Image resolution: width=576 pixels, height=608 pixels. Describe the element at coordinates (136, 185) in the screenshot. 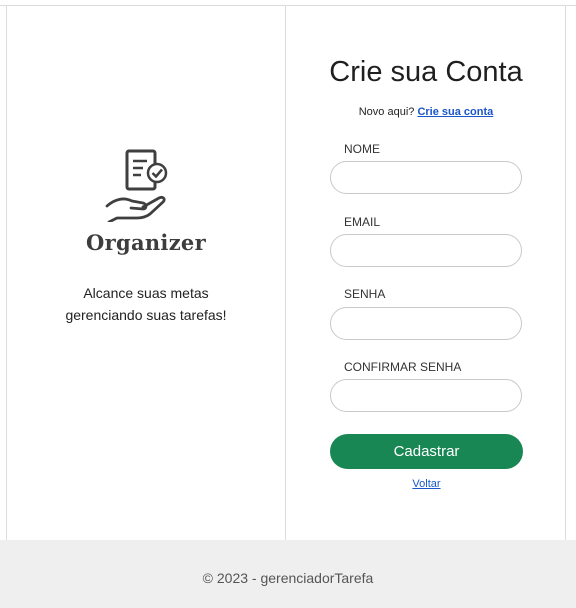

I see `checklist-hand-icon` at that location.